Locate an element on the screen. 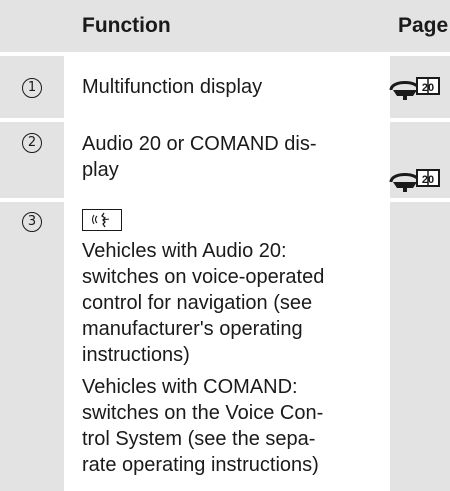 The height and width of the screenshot is (491, 450). function-text: Multifunction display is located at coordinates (172, 87).